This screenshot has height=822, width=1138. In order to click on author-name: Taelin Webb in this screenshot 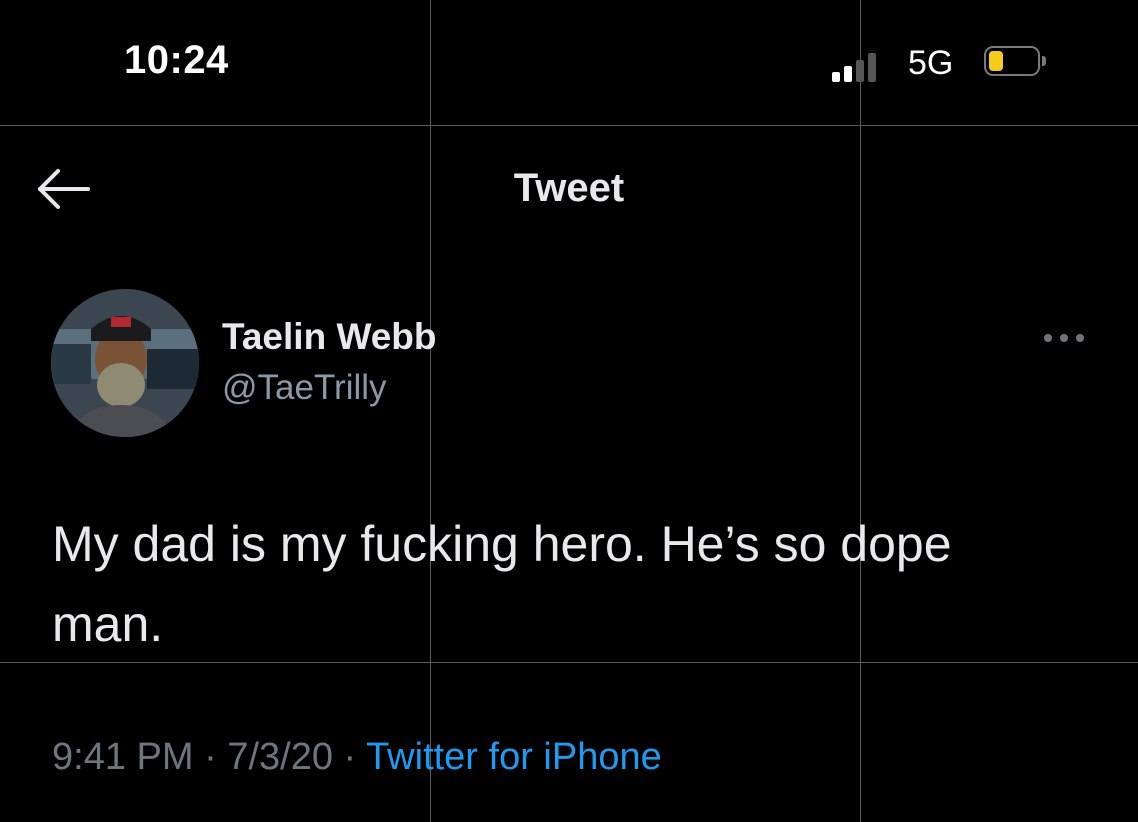, I will do `click(329, 337)`.